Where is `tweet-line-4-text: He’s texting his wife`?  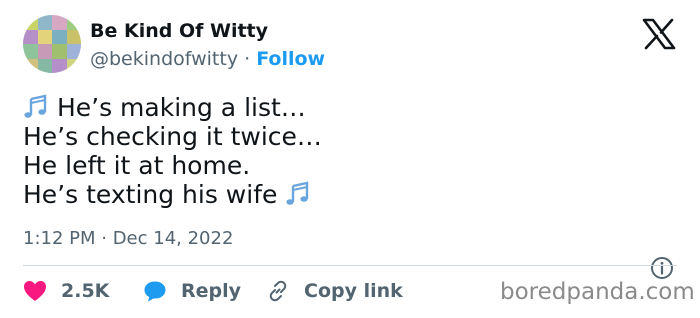 tweet-line-4-text: He’s texting his wife is located at coordinates (150, 194).